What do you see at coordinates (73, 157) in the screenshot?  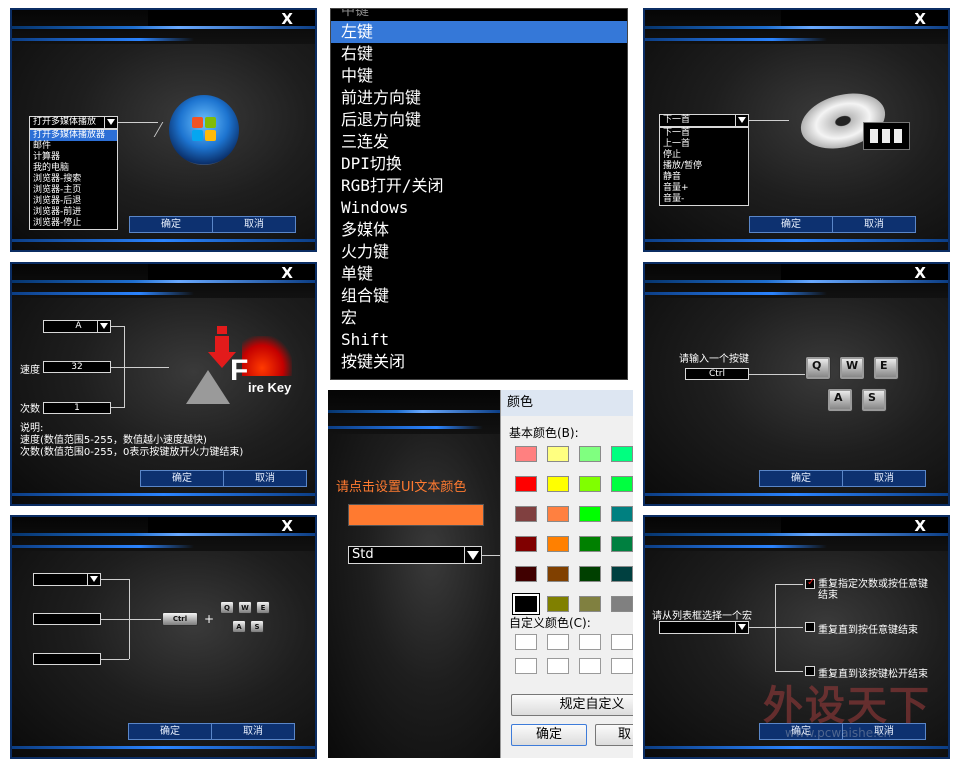 I see `dropdown-option: 计算器` at bounding box center [73, 157].